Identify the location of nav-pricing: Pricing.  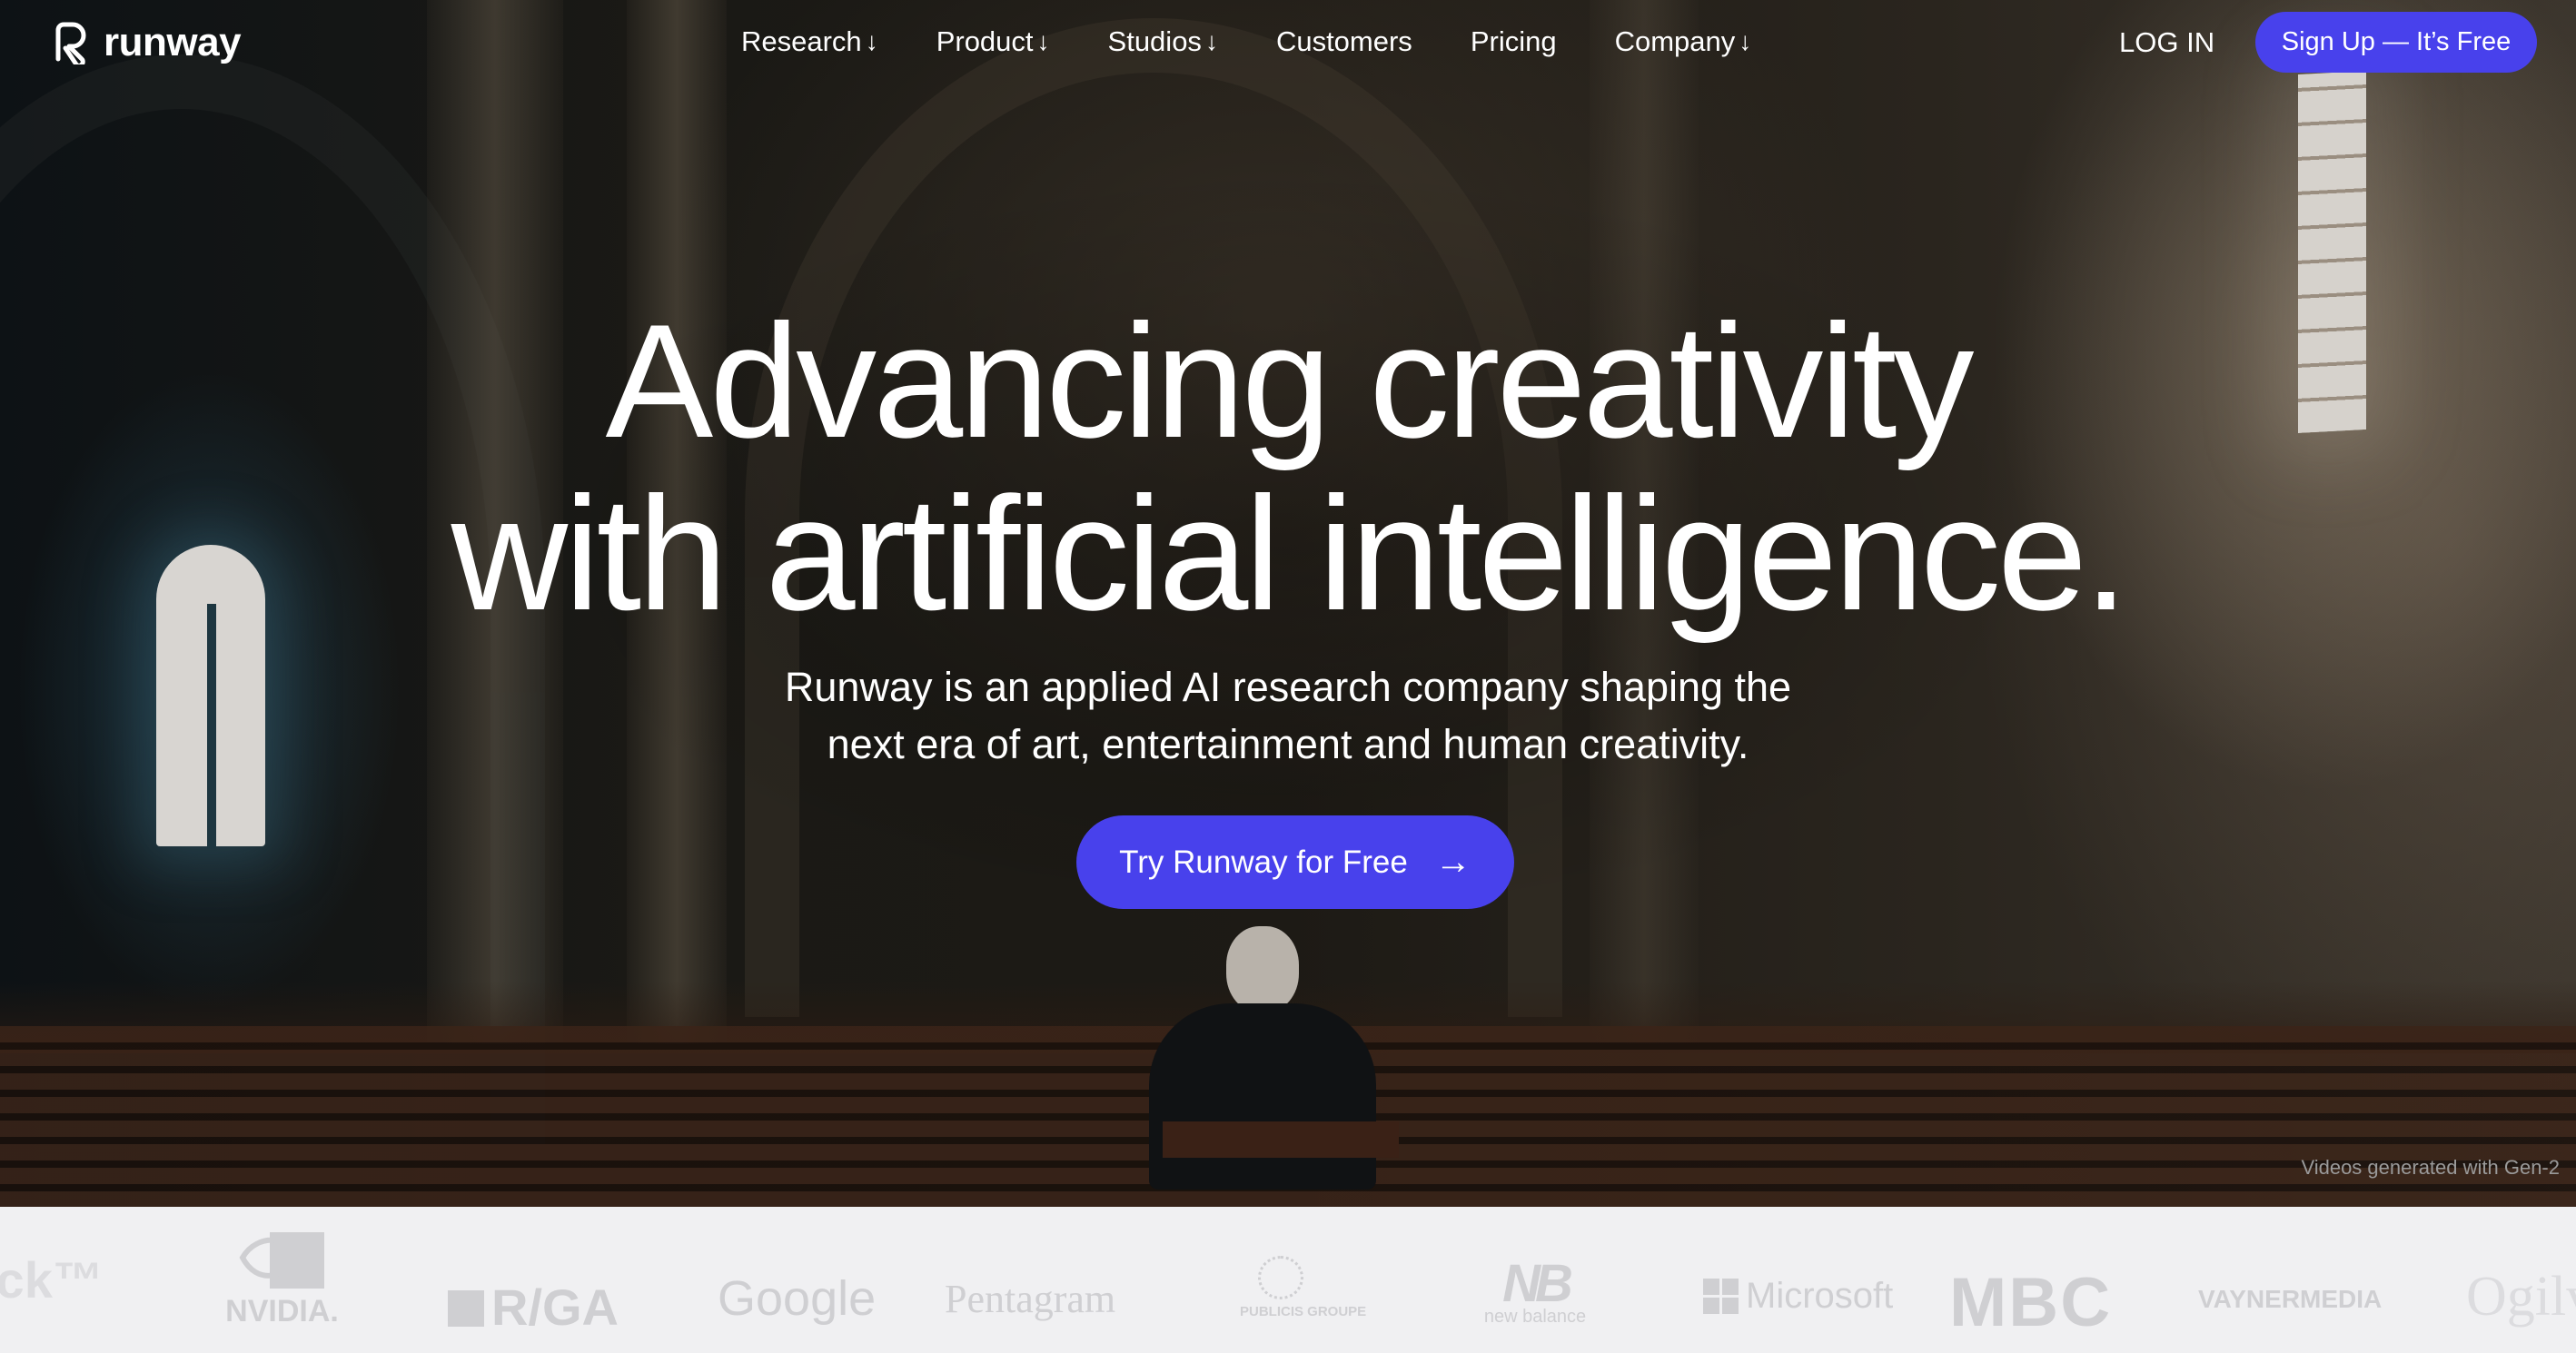
(1514, 42).